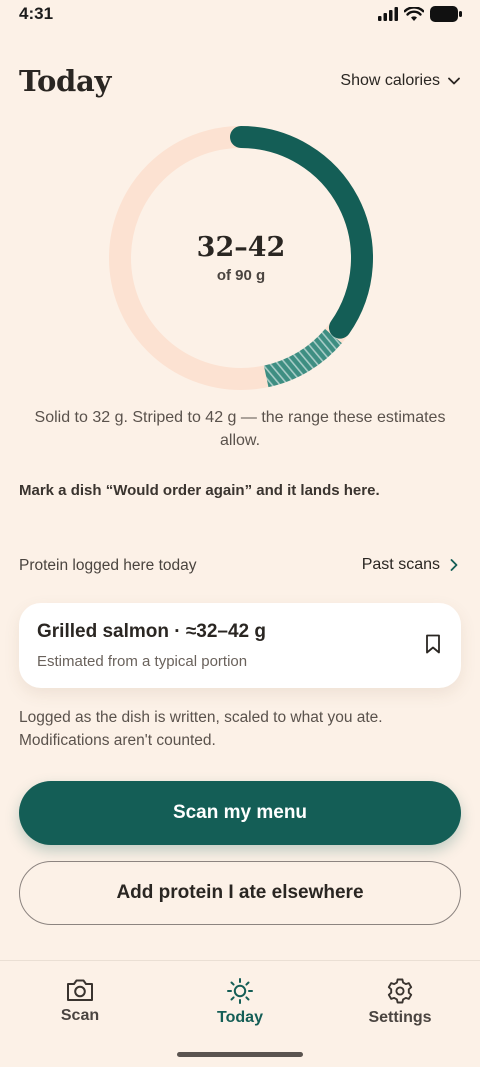  I want to click on signal-icon, so click(388, 14).